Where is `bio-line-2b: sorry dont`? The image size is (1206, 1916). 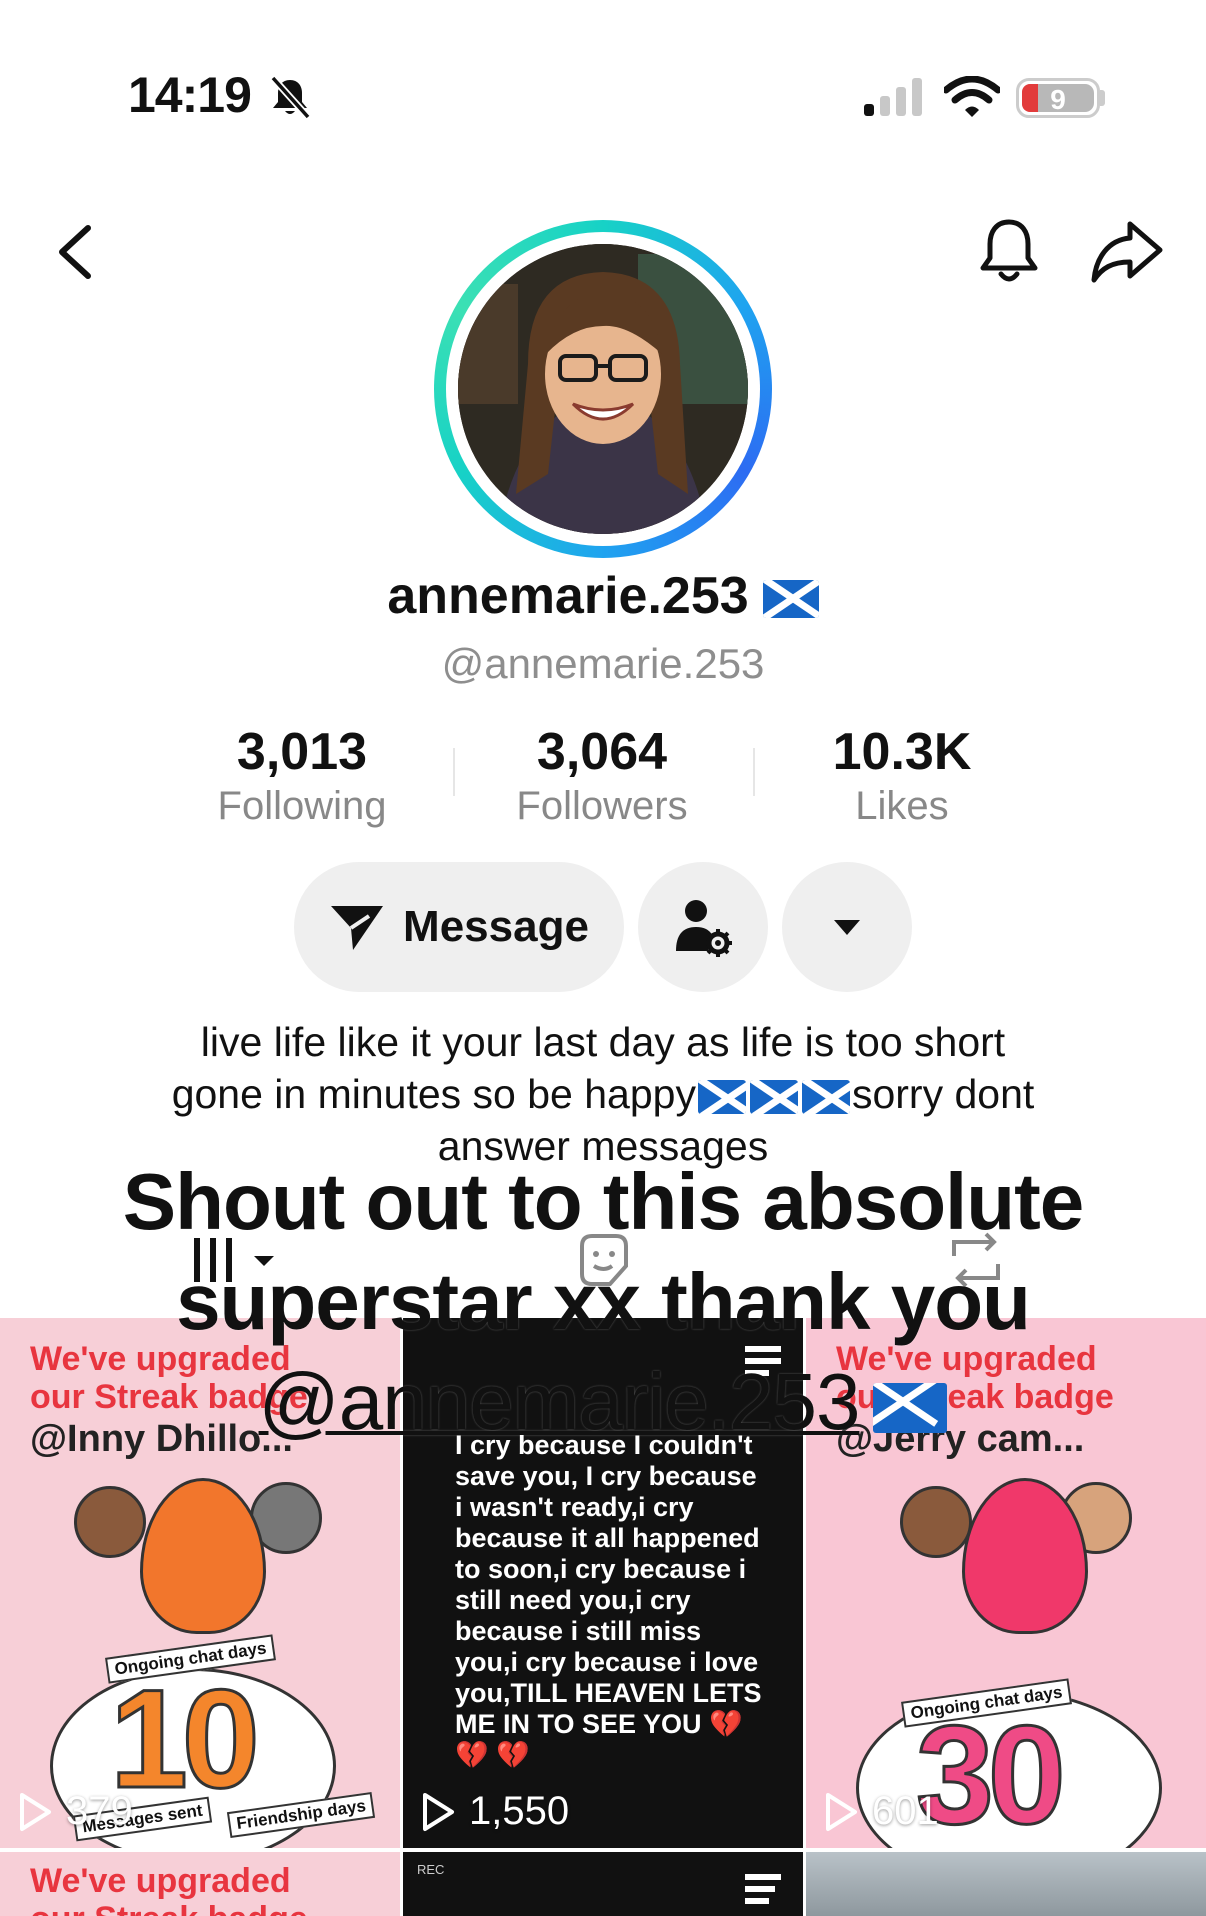 bio-line-2b: sorry dont is located at coordinates (943, 1094).